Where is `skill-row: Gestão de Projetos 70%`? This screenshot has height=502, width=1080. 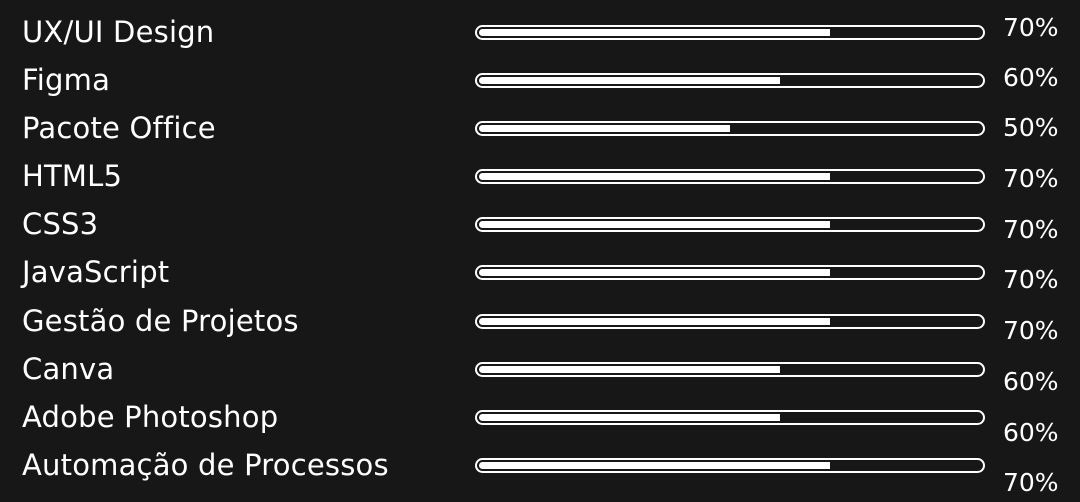
skill-row: Gestão de Projetos 70% is located at coordinates (540, 323).